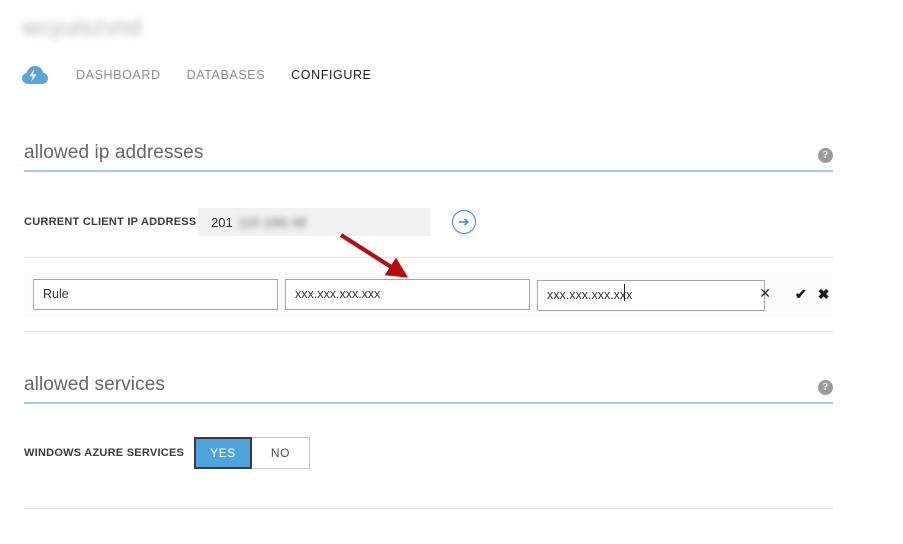  Describe the element at coordinates (801, 294) in the screenshot. I see `confirm-rule-checkmark-icon: ✔` at that location.